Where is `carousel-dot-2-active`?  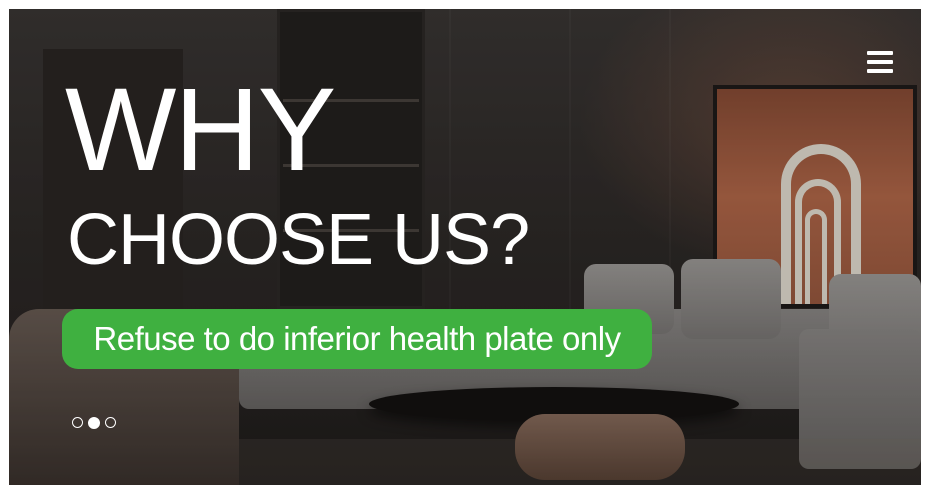
carousel-dot-2-active is located at coordinates (94, 423).